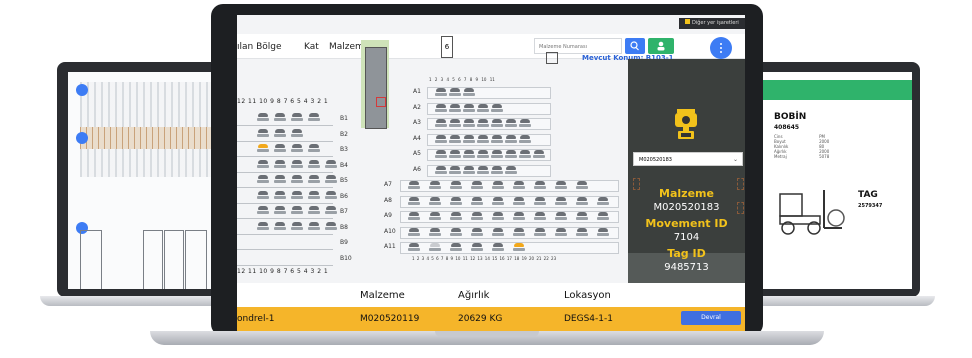 This screenshot has width=972, height=358. What do you see at coordinates (259, 47) in the screenshot?
I see `tab-zone: ılan Bölge` at bounding box center [259, 47].